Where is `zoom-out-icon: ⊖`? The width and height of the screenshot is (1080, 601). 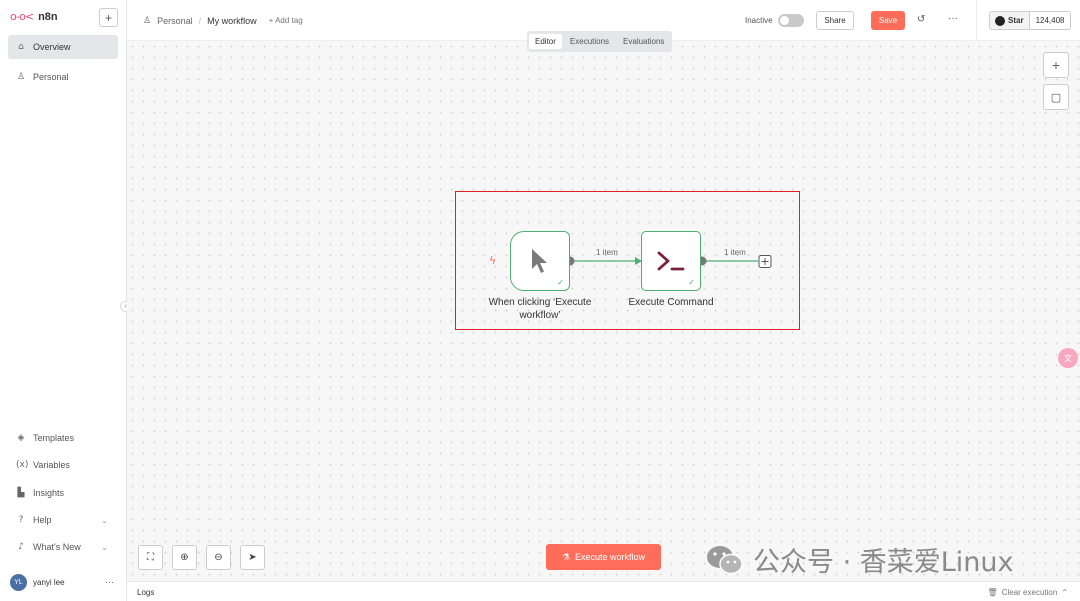 zoom-out-icon: ⊖ is located at coordinates (218, 557).